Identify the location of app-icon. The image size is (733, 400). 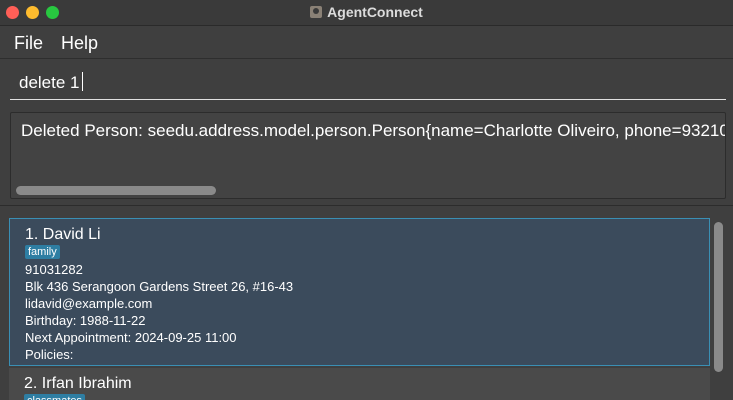
(316, 12).